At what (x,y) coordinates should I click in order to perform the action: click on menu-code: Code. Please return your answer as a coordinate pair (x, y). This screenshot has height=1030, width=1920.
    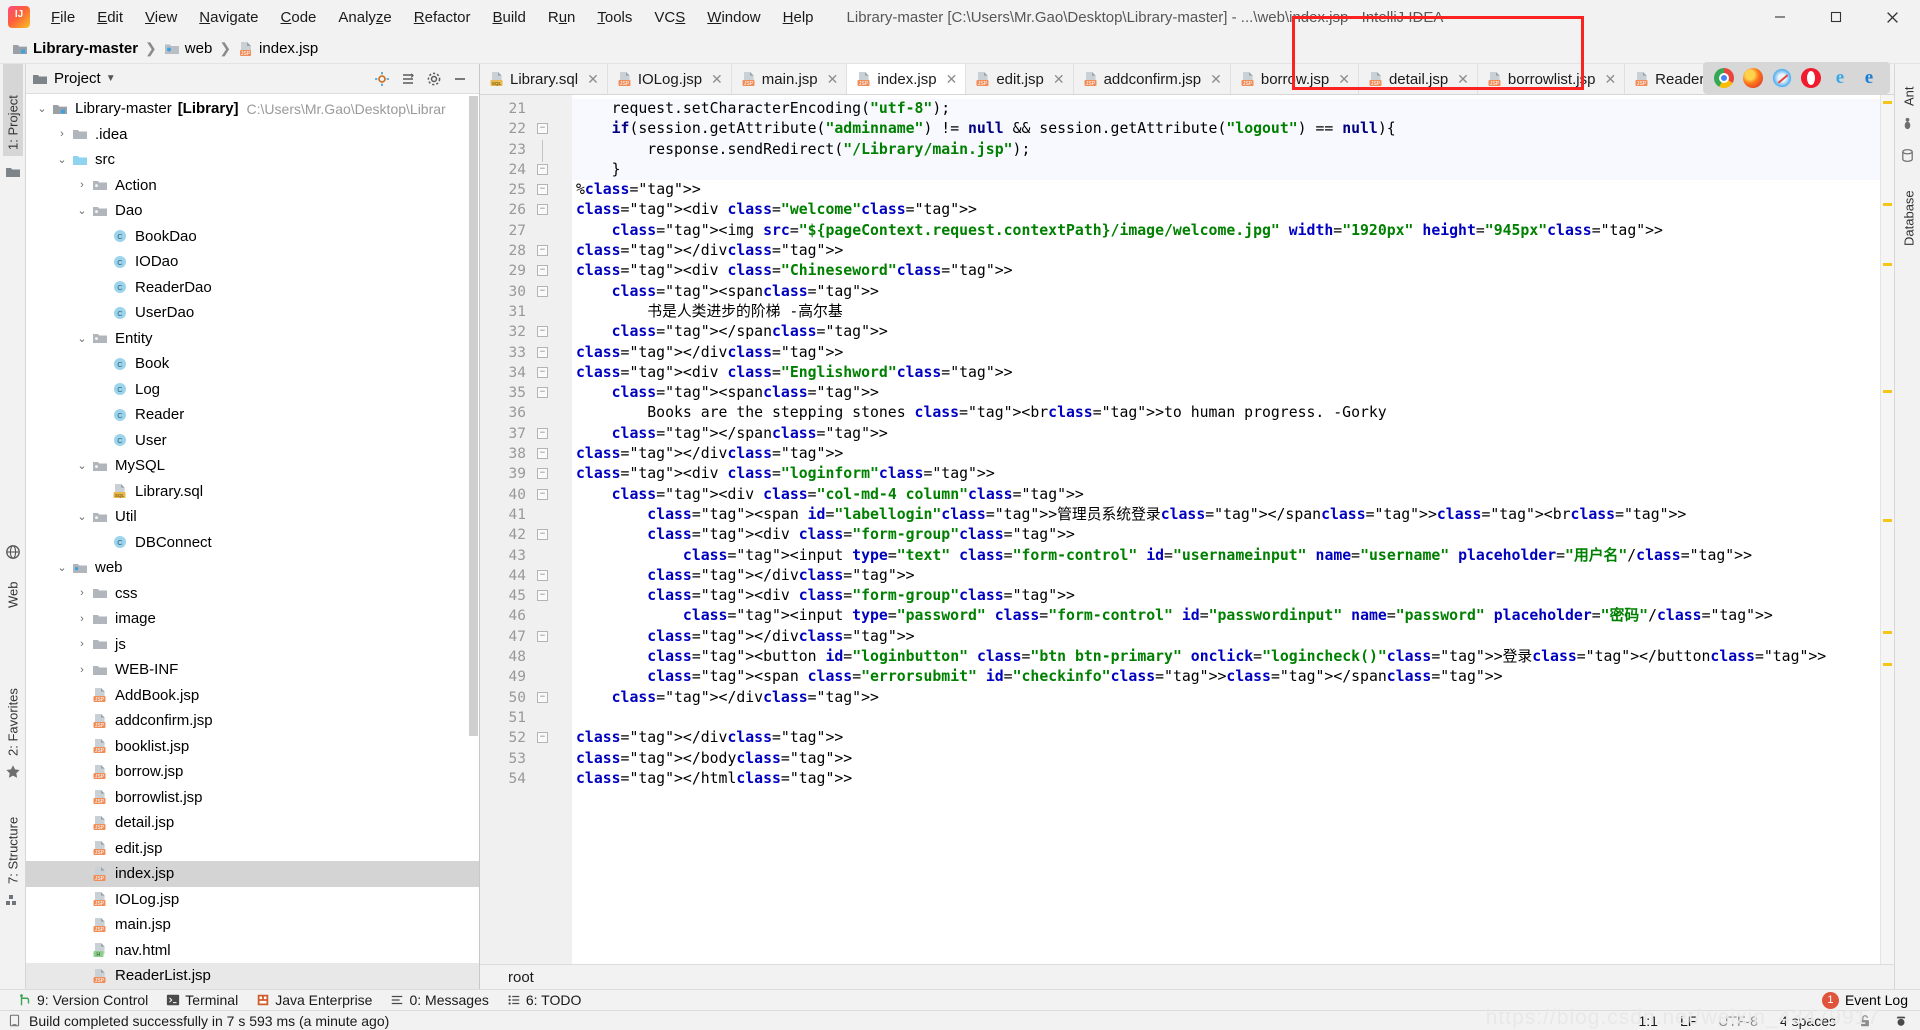
    Looking at the image, I should click on (299, 17).